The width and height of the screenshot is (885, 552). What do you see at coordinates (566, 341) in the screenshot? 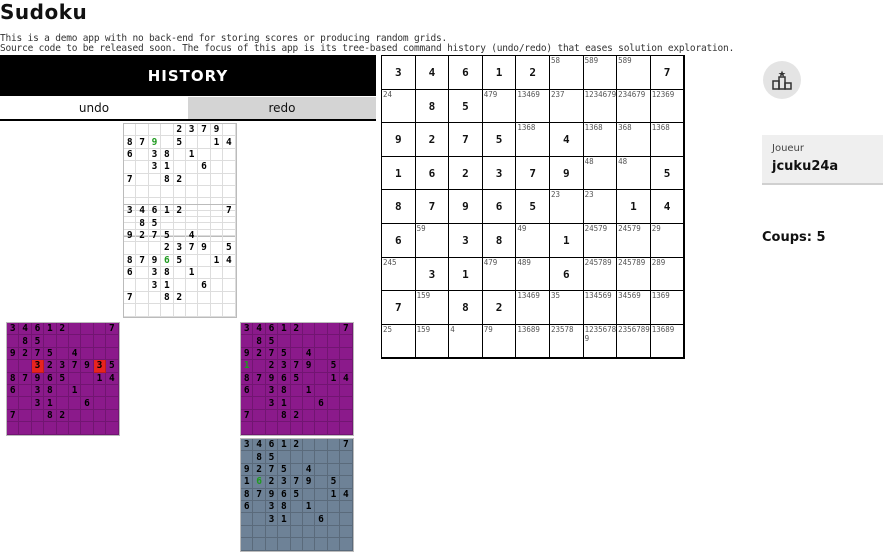
I see `board-cell: 23578` at bounding box center [566, 341].